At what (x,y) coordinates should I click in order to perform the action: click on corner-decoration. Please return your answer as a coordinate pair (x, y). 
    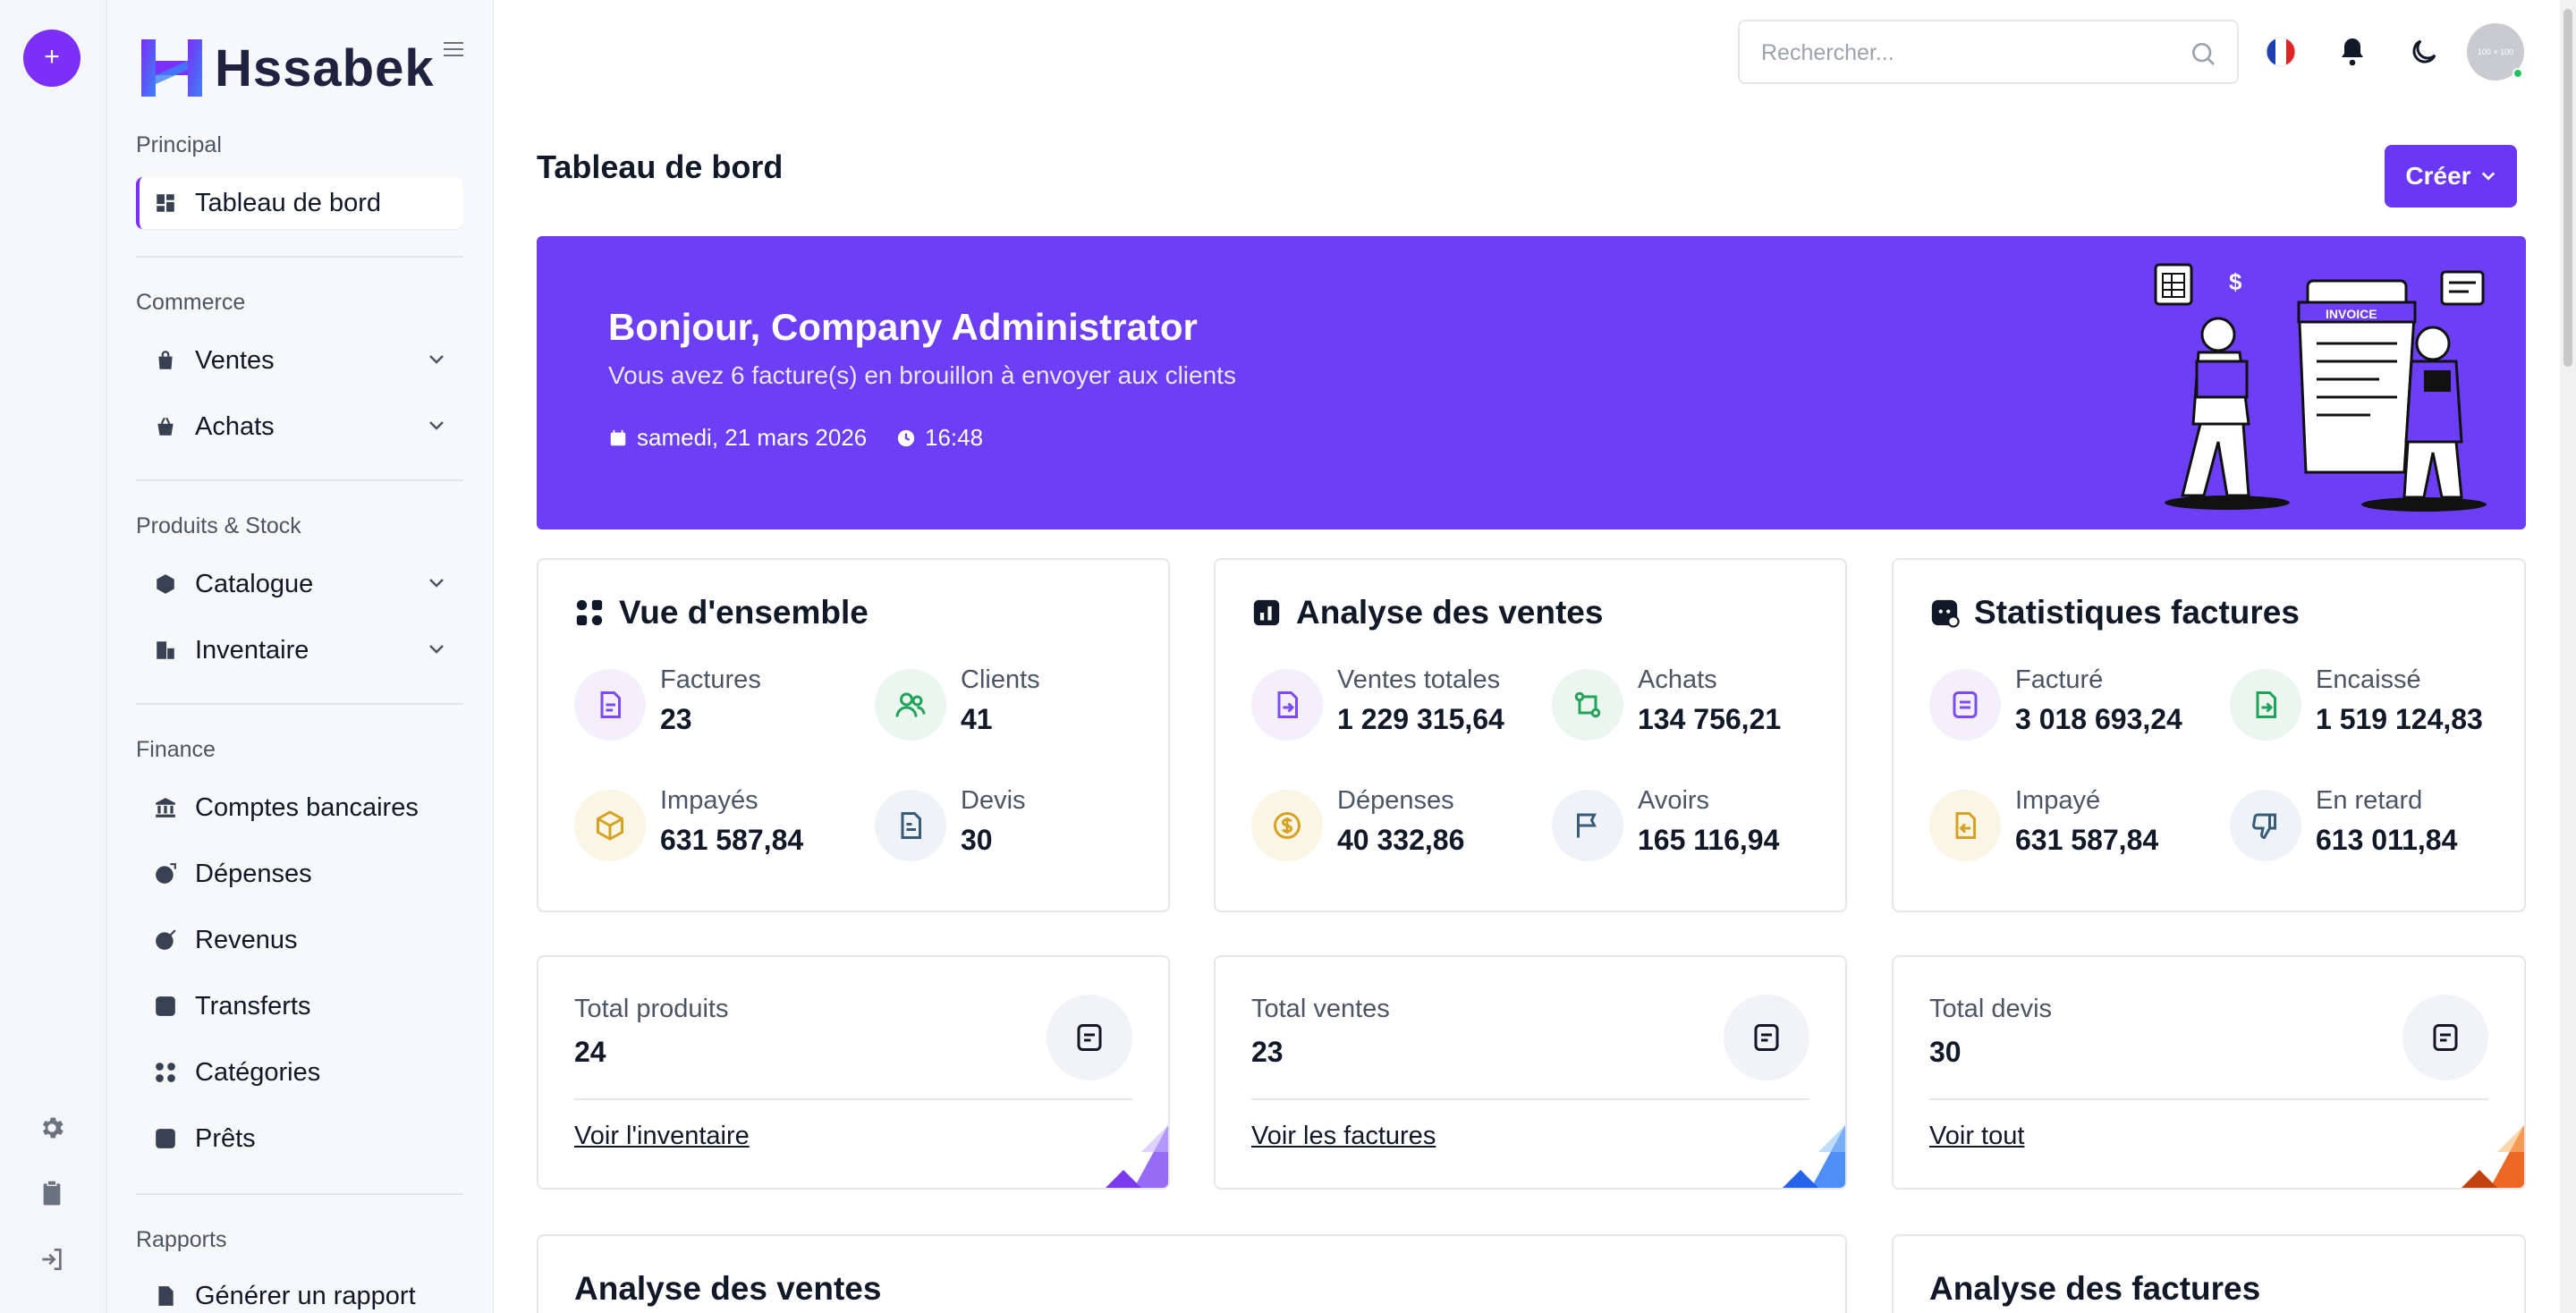
    Looking at the image, I should click on (1814, 1156).